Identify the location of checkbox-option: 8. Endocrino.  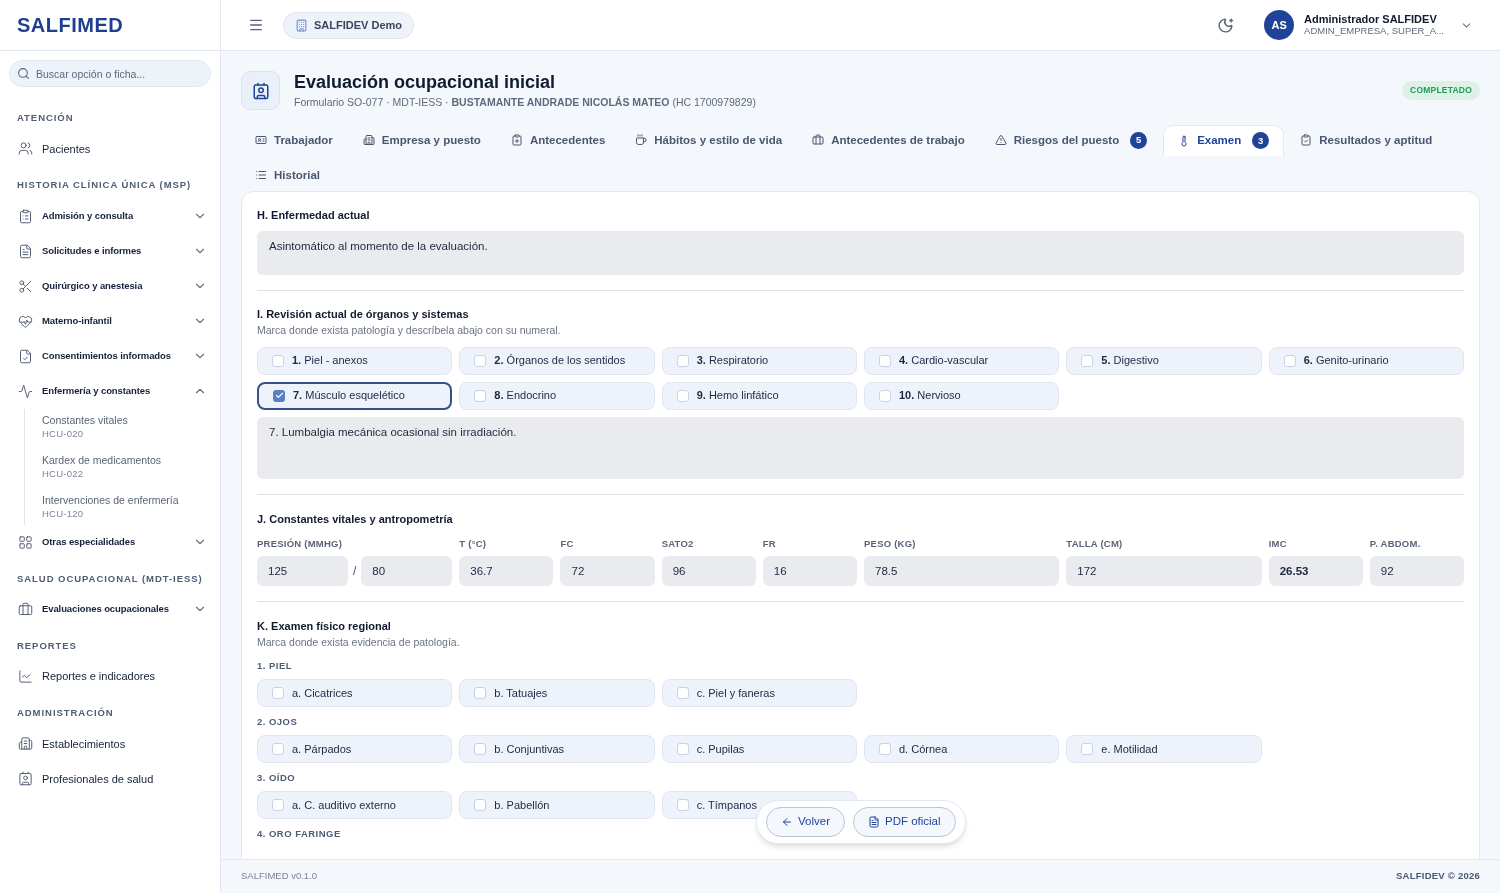
(557, 395).